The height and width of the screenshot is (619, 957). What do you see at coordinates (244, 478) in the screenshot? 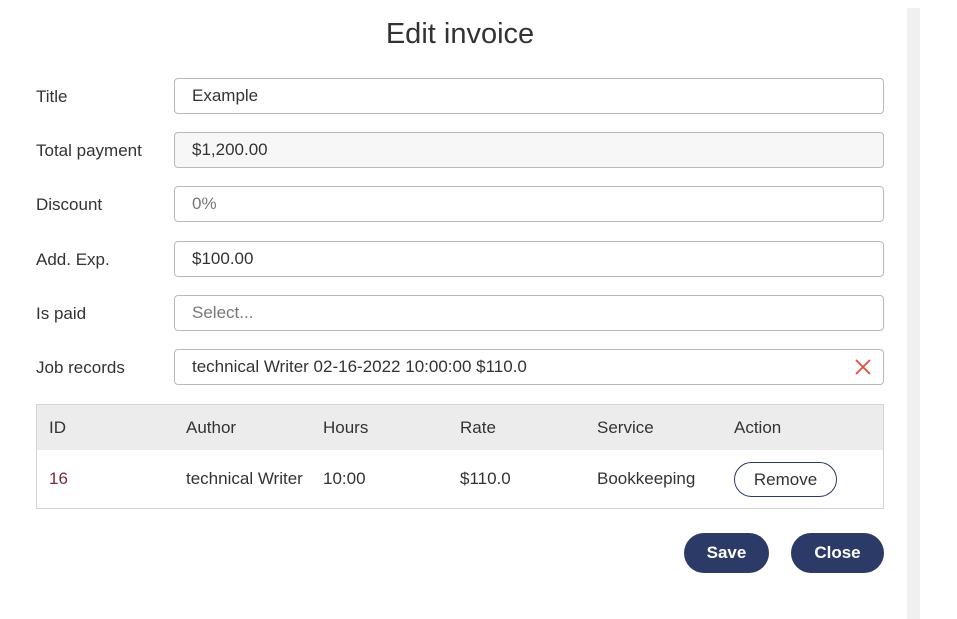
I see `cell-author: technical Writer` at bounding box center [244, 478].